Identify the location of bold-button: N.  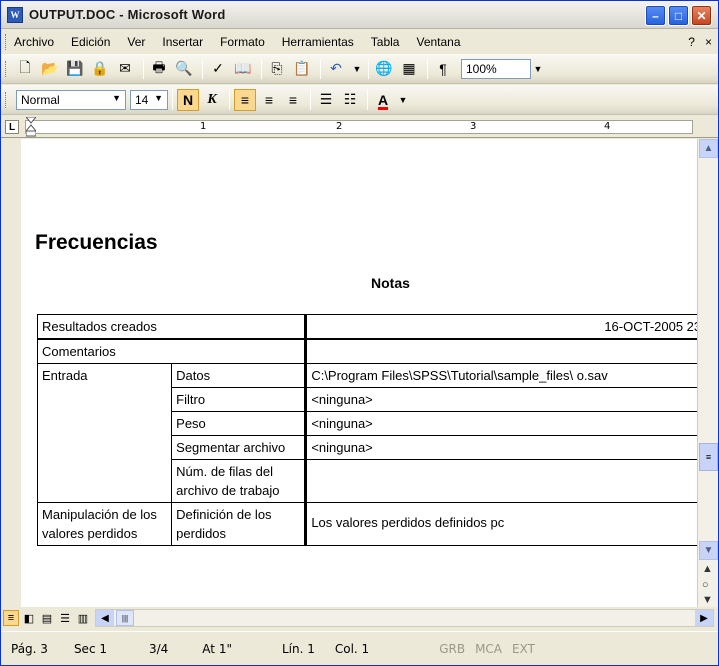
(188, 99).